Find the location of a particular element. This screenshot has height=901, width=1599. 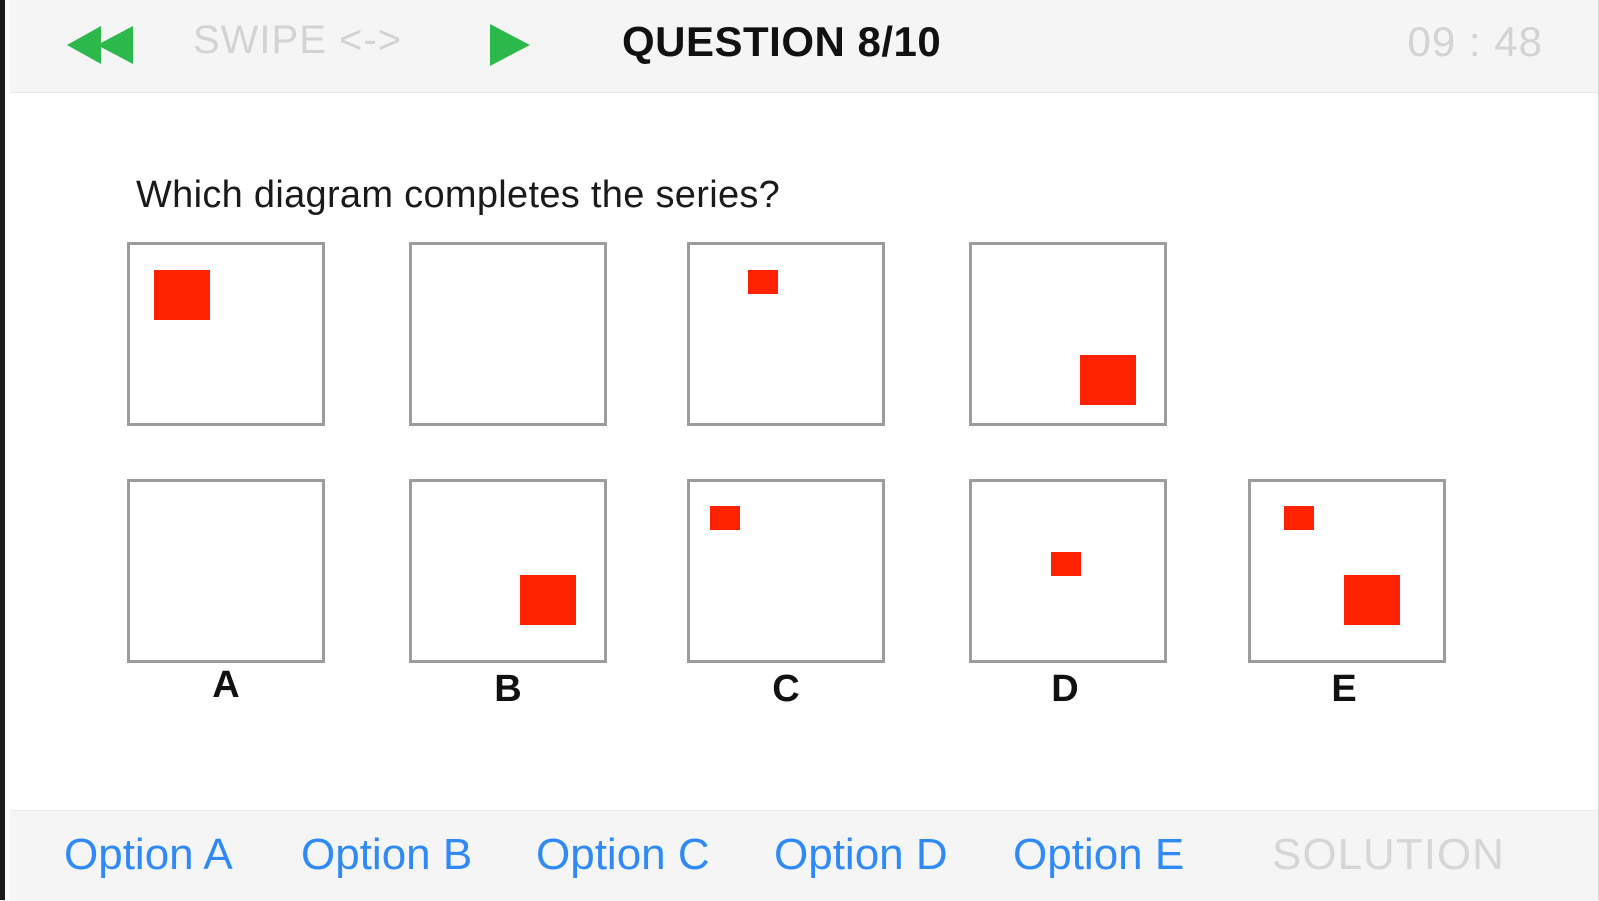

option-c-button: Option C is located at coordinates (623, 855).